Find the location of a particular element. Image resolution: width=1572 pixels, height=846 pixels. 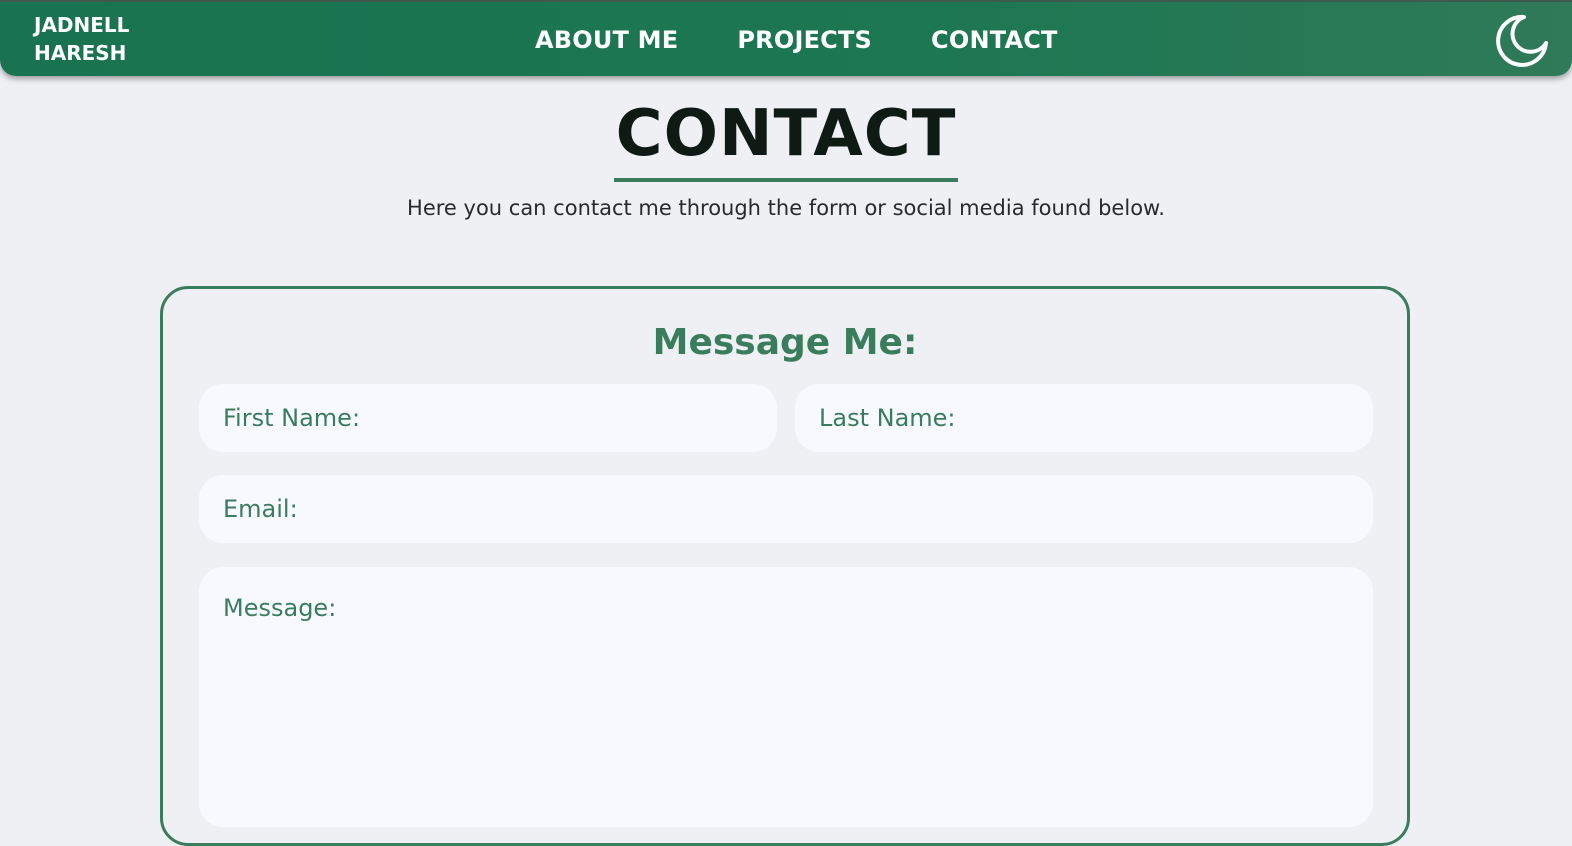

page-title: CONTACT is located at coordinates (786, 138).